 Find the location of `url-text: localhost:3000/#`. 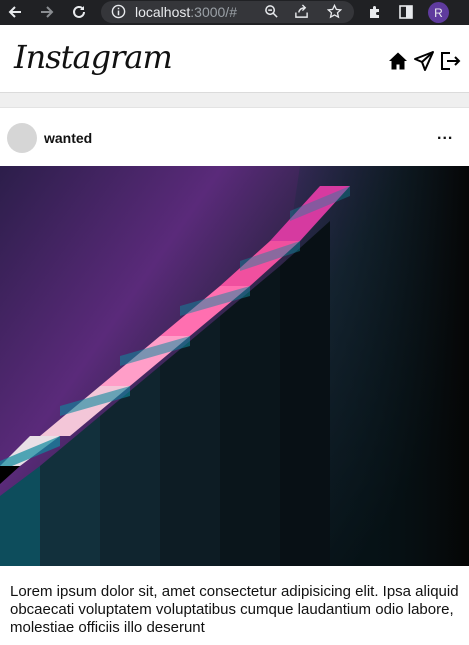

url-text: localhost:3000/# is located at coordinates (186, 12).